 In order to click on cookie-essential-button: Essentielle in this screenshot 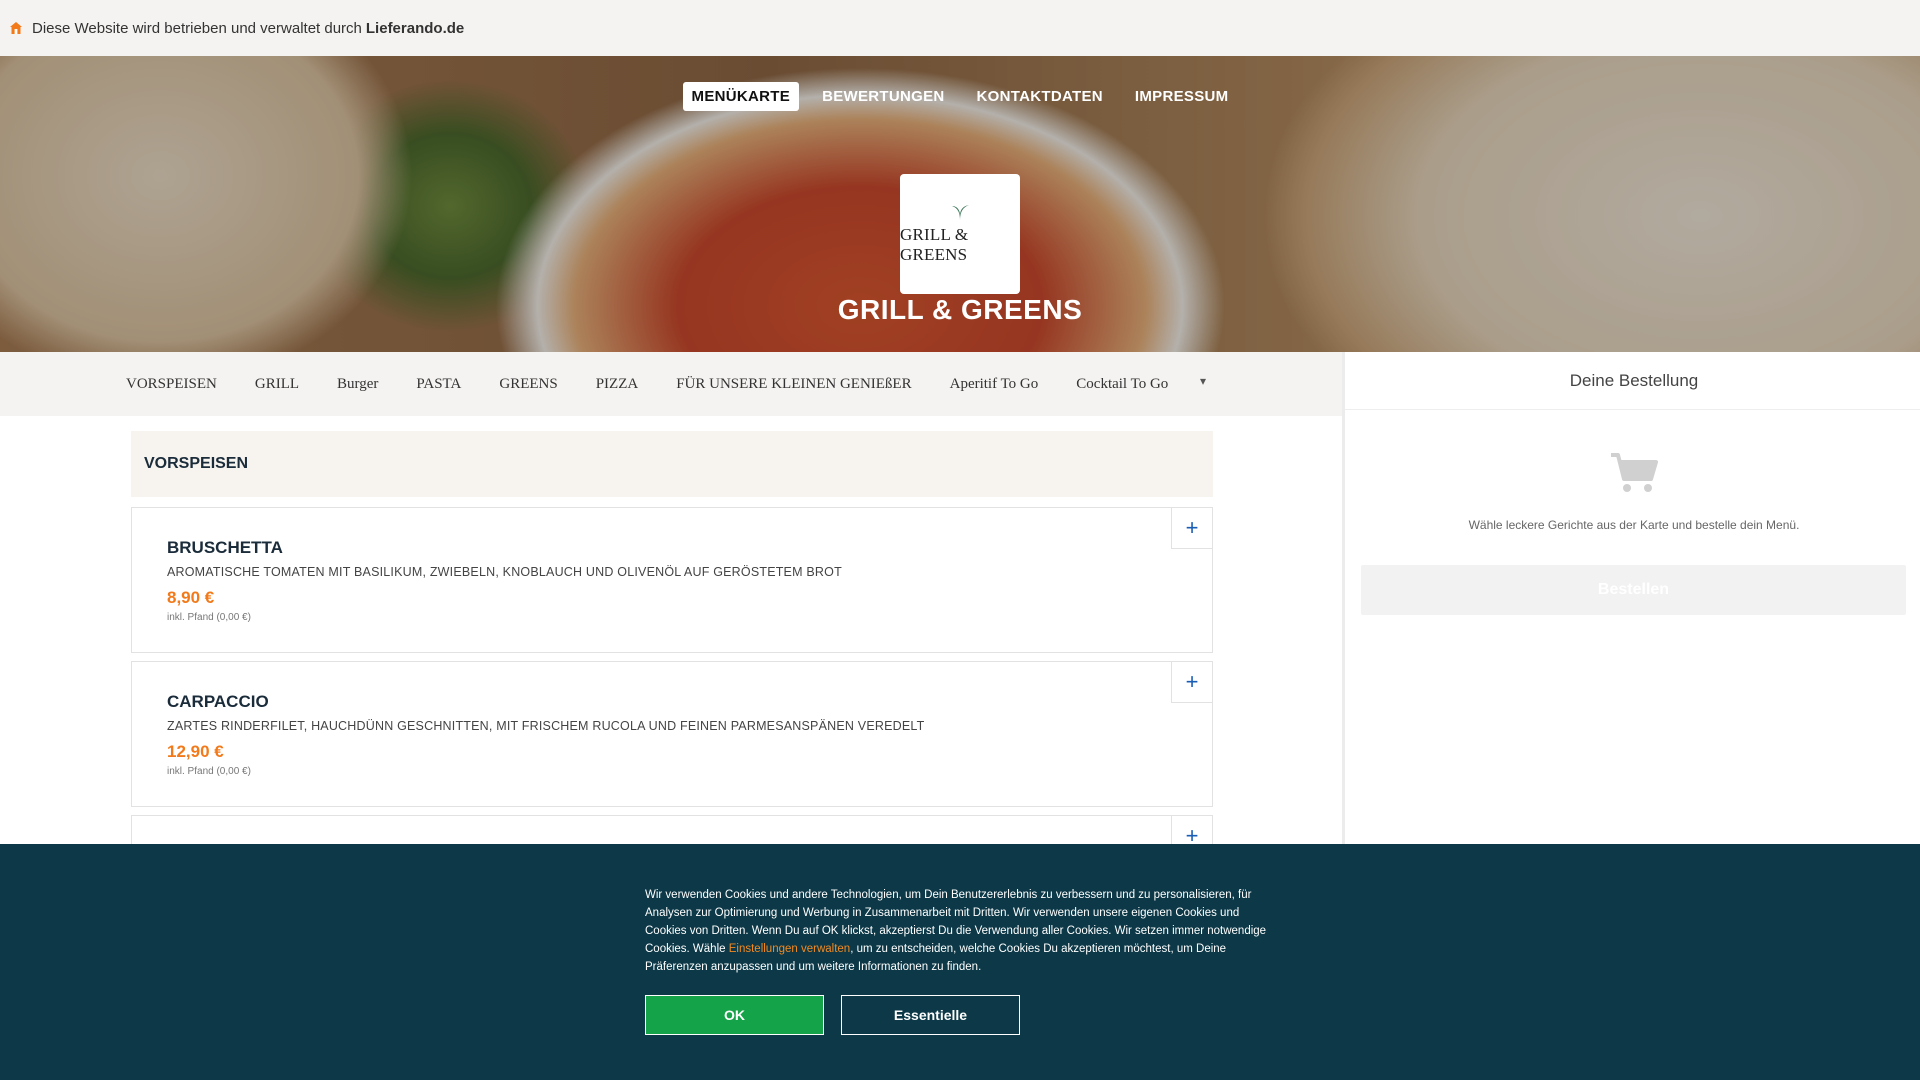, I will do `click(930, 1015)`.